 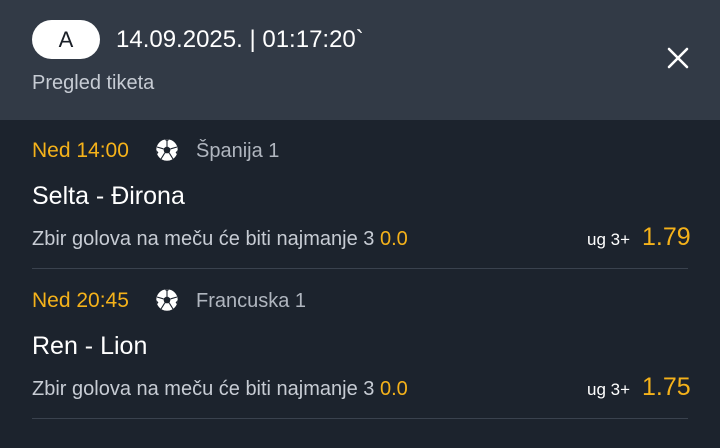 What do you see at coordinates (90, 346) in the screenshot?
I see `match-teams: Ren - Lion` at bounding box center [90, 346].